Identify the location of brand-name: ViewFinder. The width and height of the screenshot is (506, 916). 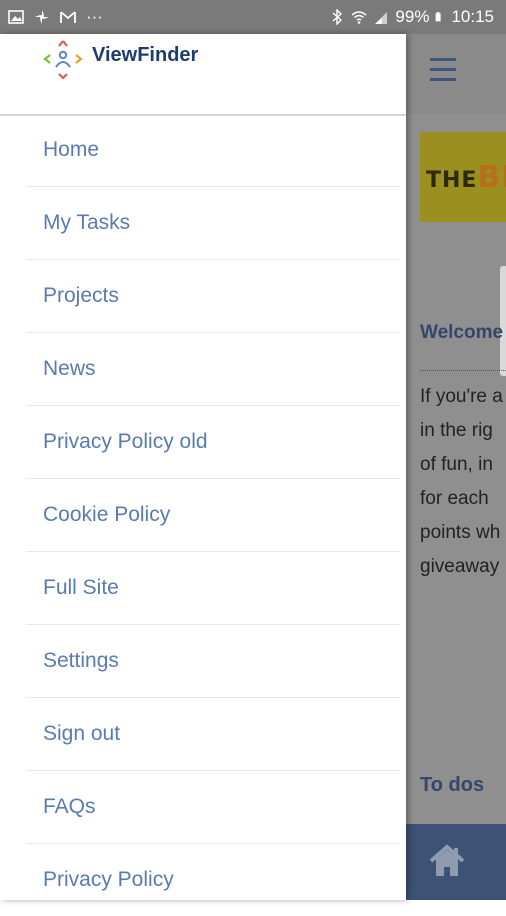
(145, 55).